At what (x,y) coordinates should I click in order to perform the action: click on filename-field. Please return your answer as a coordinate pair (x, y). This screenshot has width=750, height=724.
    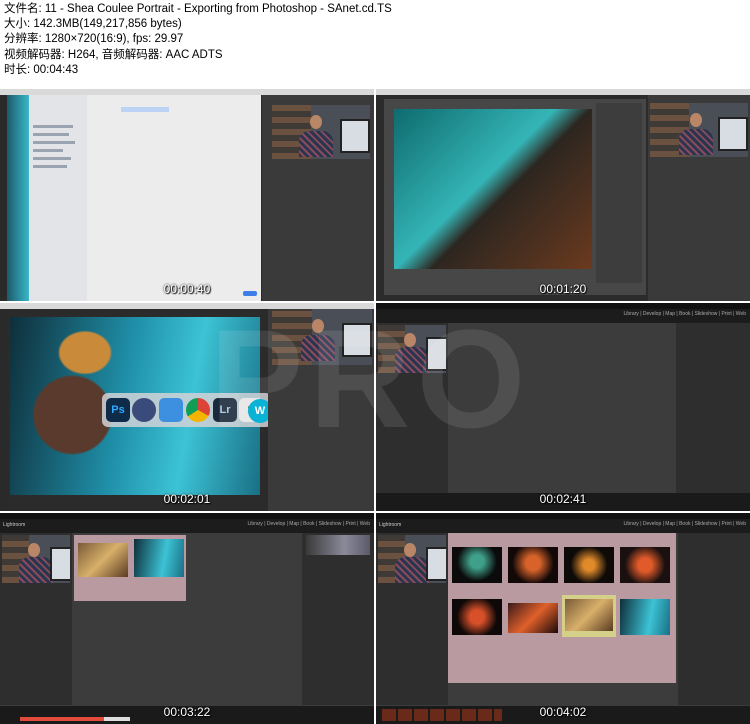
    Looking at the image, I should click on (145, 109).